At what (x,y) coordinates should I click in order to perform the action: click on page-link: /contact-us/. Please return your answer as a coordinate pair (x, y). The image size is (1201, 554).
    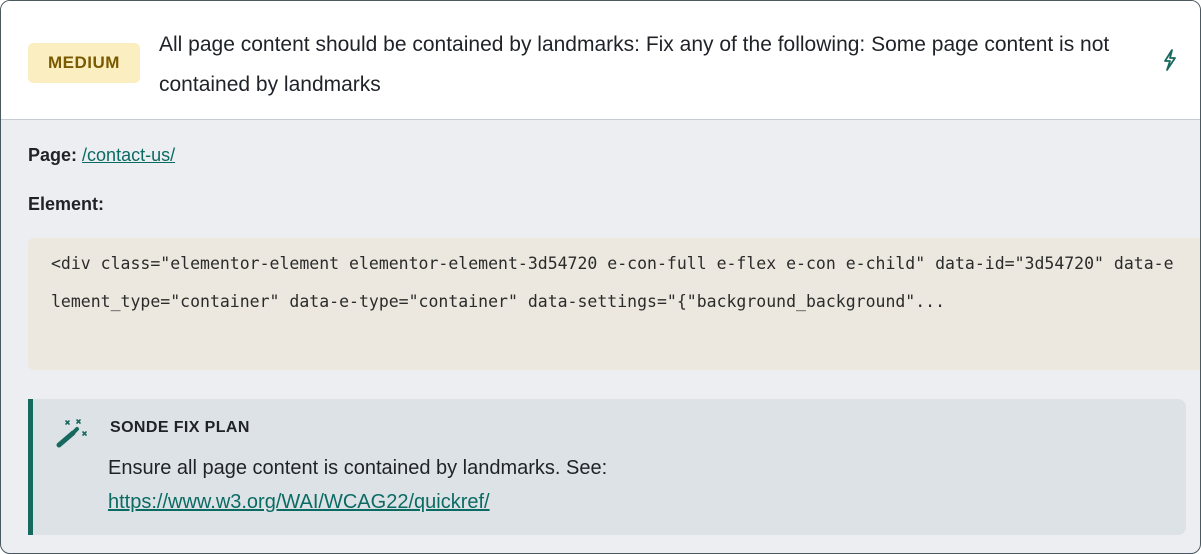
    Looking at the image, I should click on (128, 155).